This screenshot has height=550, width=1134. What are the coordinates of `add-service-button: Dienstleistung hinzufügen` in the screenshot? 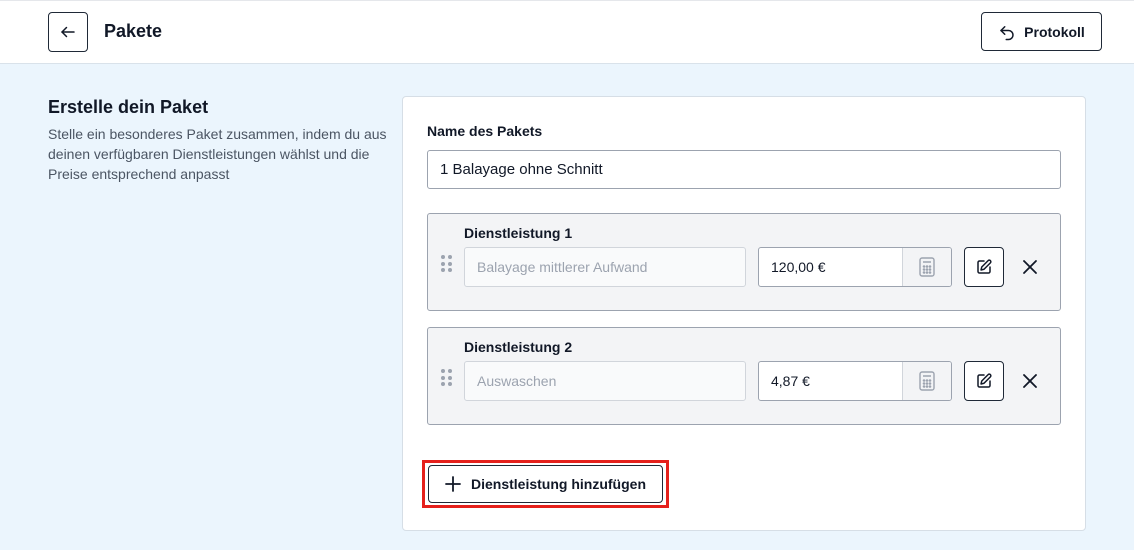 It's located at (545, 484).